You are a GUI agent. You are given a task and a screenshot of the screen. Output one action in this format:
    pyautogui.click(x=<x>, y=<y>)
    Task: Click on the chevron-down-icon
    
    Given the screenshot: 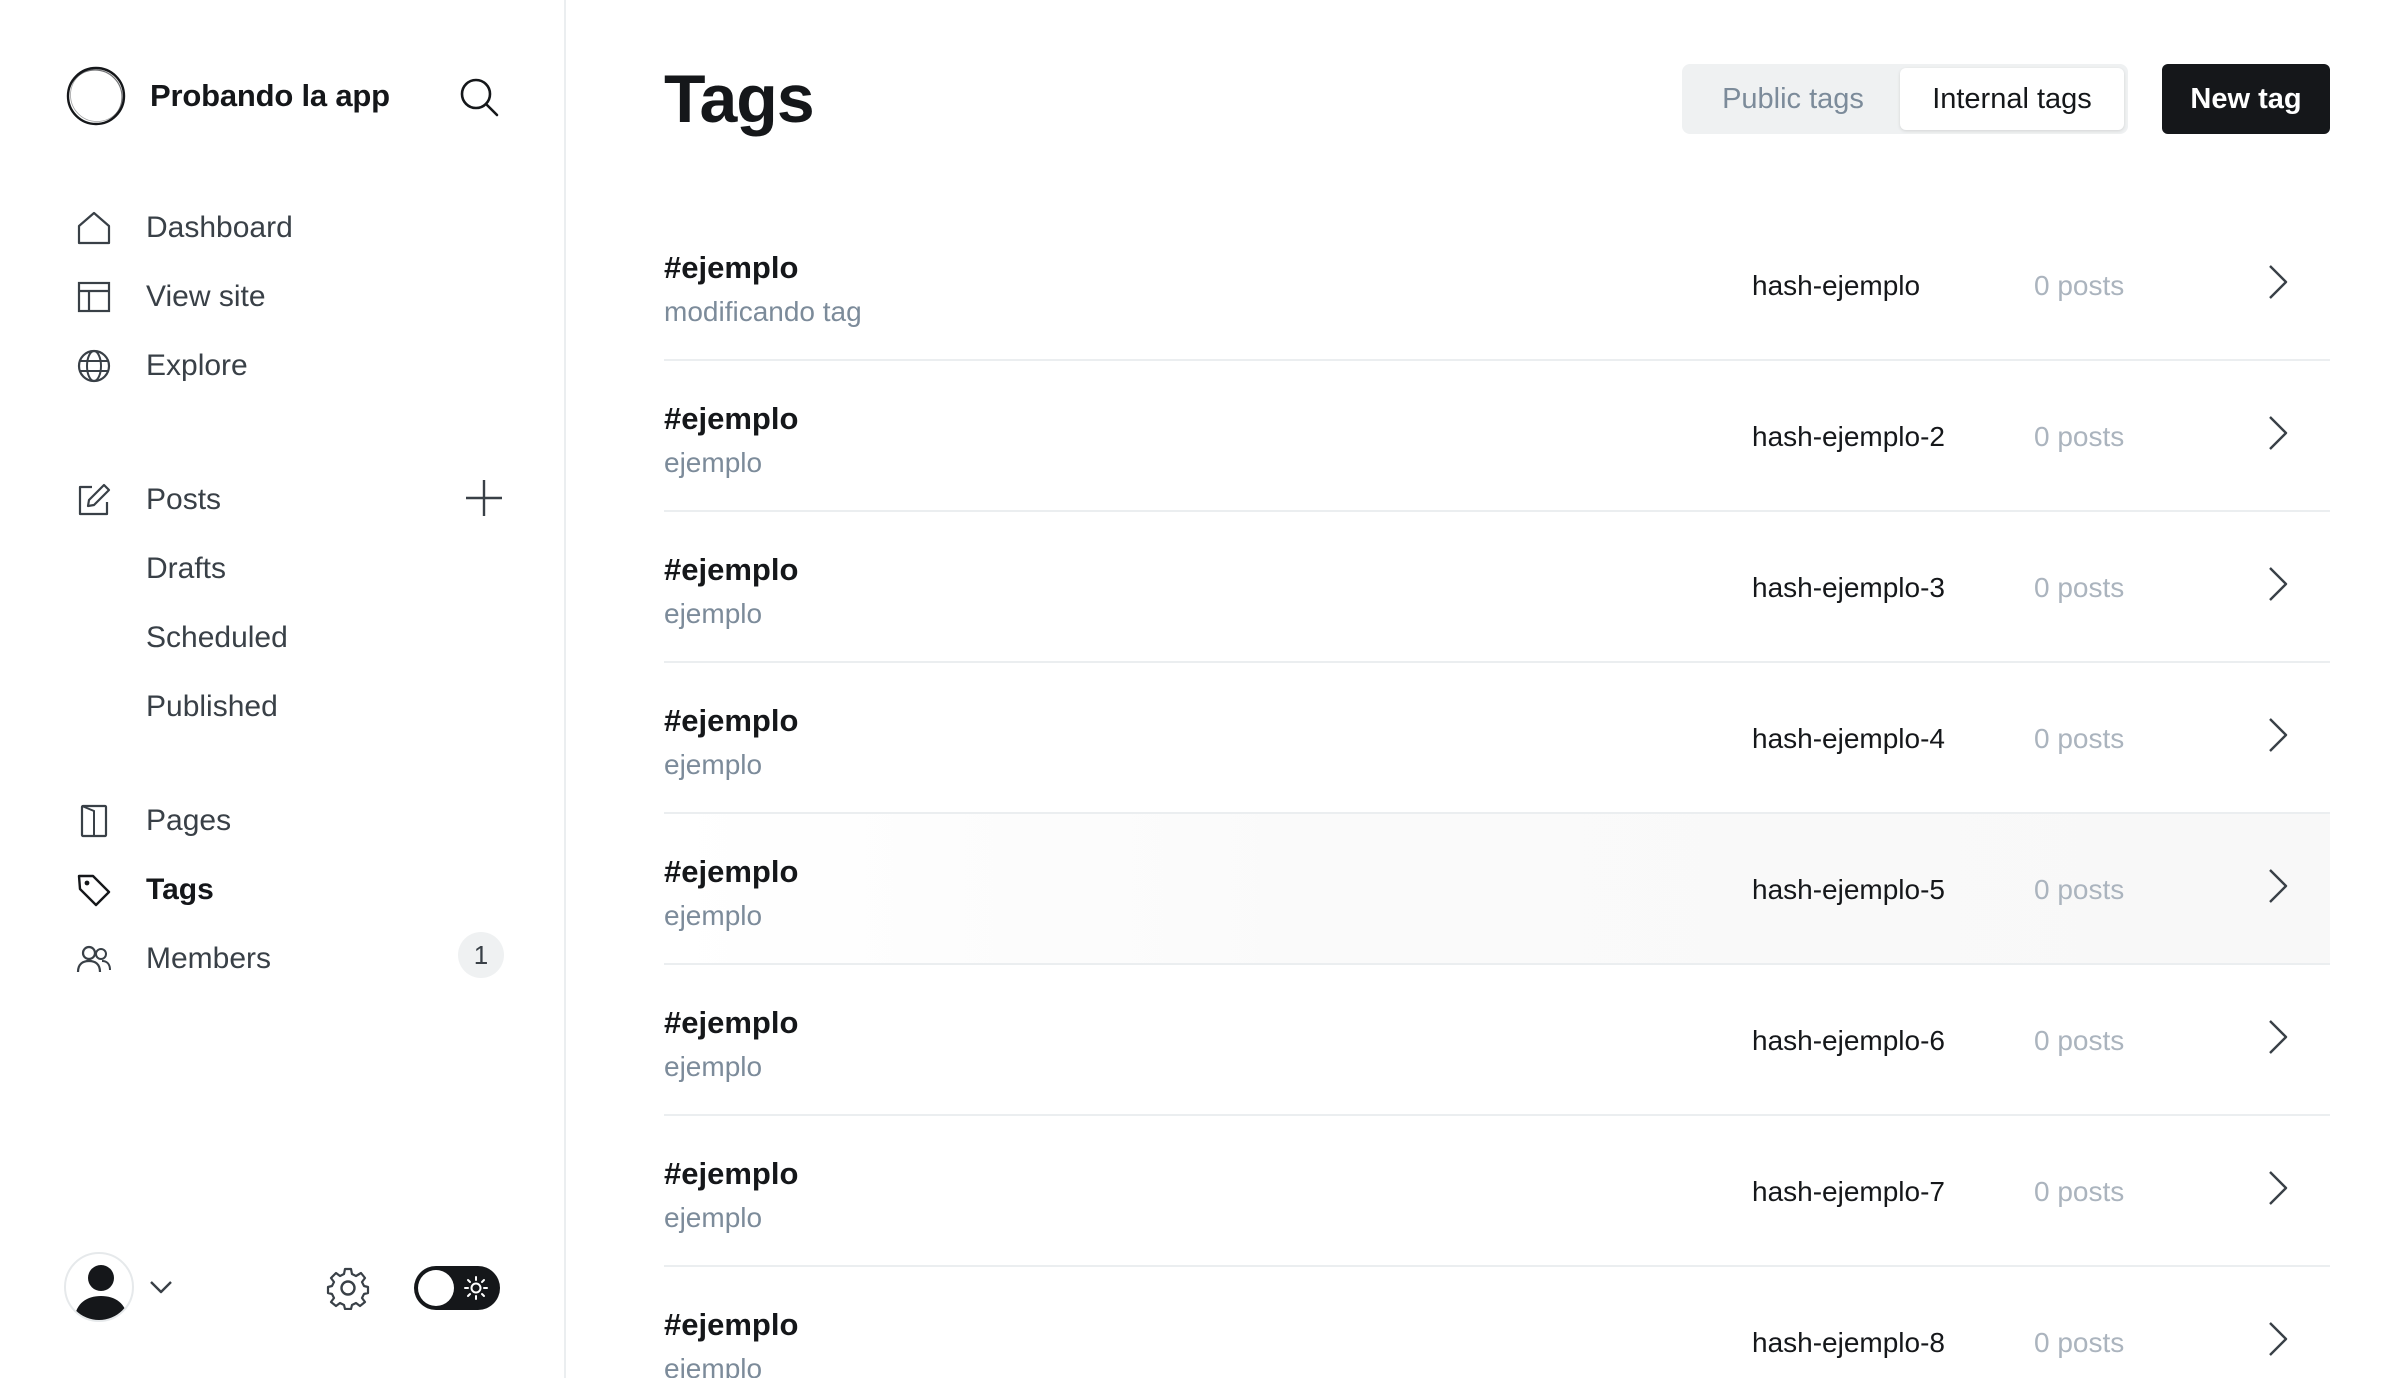 What is the action you would take?
    pyautogui.click(x=161, y=1287)
    